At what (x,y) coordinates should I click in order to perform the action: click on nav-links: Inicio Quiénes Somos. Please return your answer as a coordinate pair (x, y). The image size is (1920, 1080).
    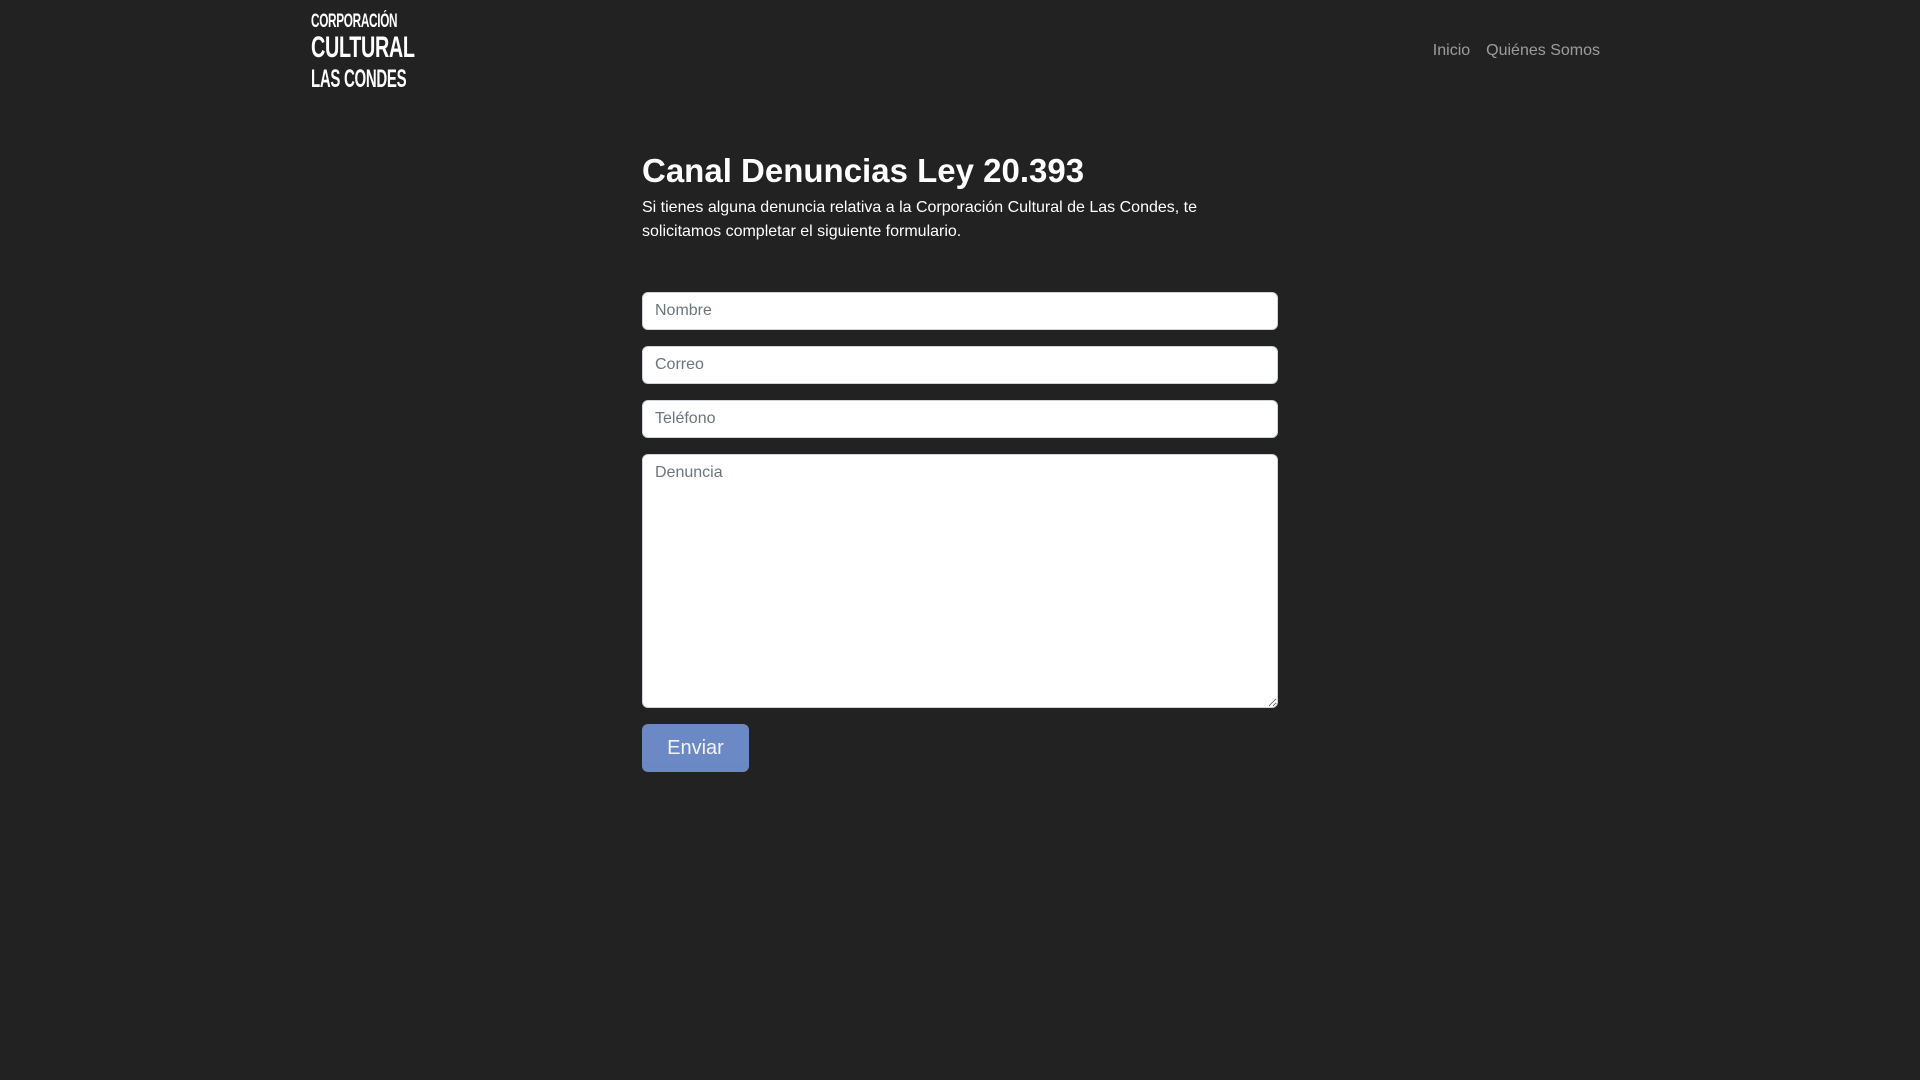
    Looking at the image, I should click on (1516, 51).